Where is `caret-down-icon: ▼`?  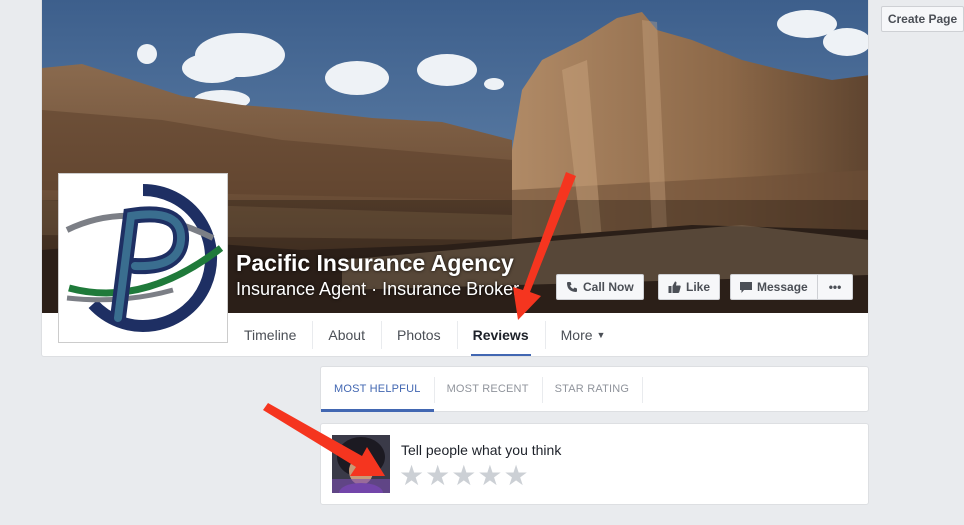
caret-down-icon: ▼ is located at coordinates (601, 335).